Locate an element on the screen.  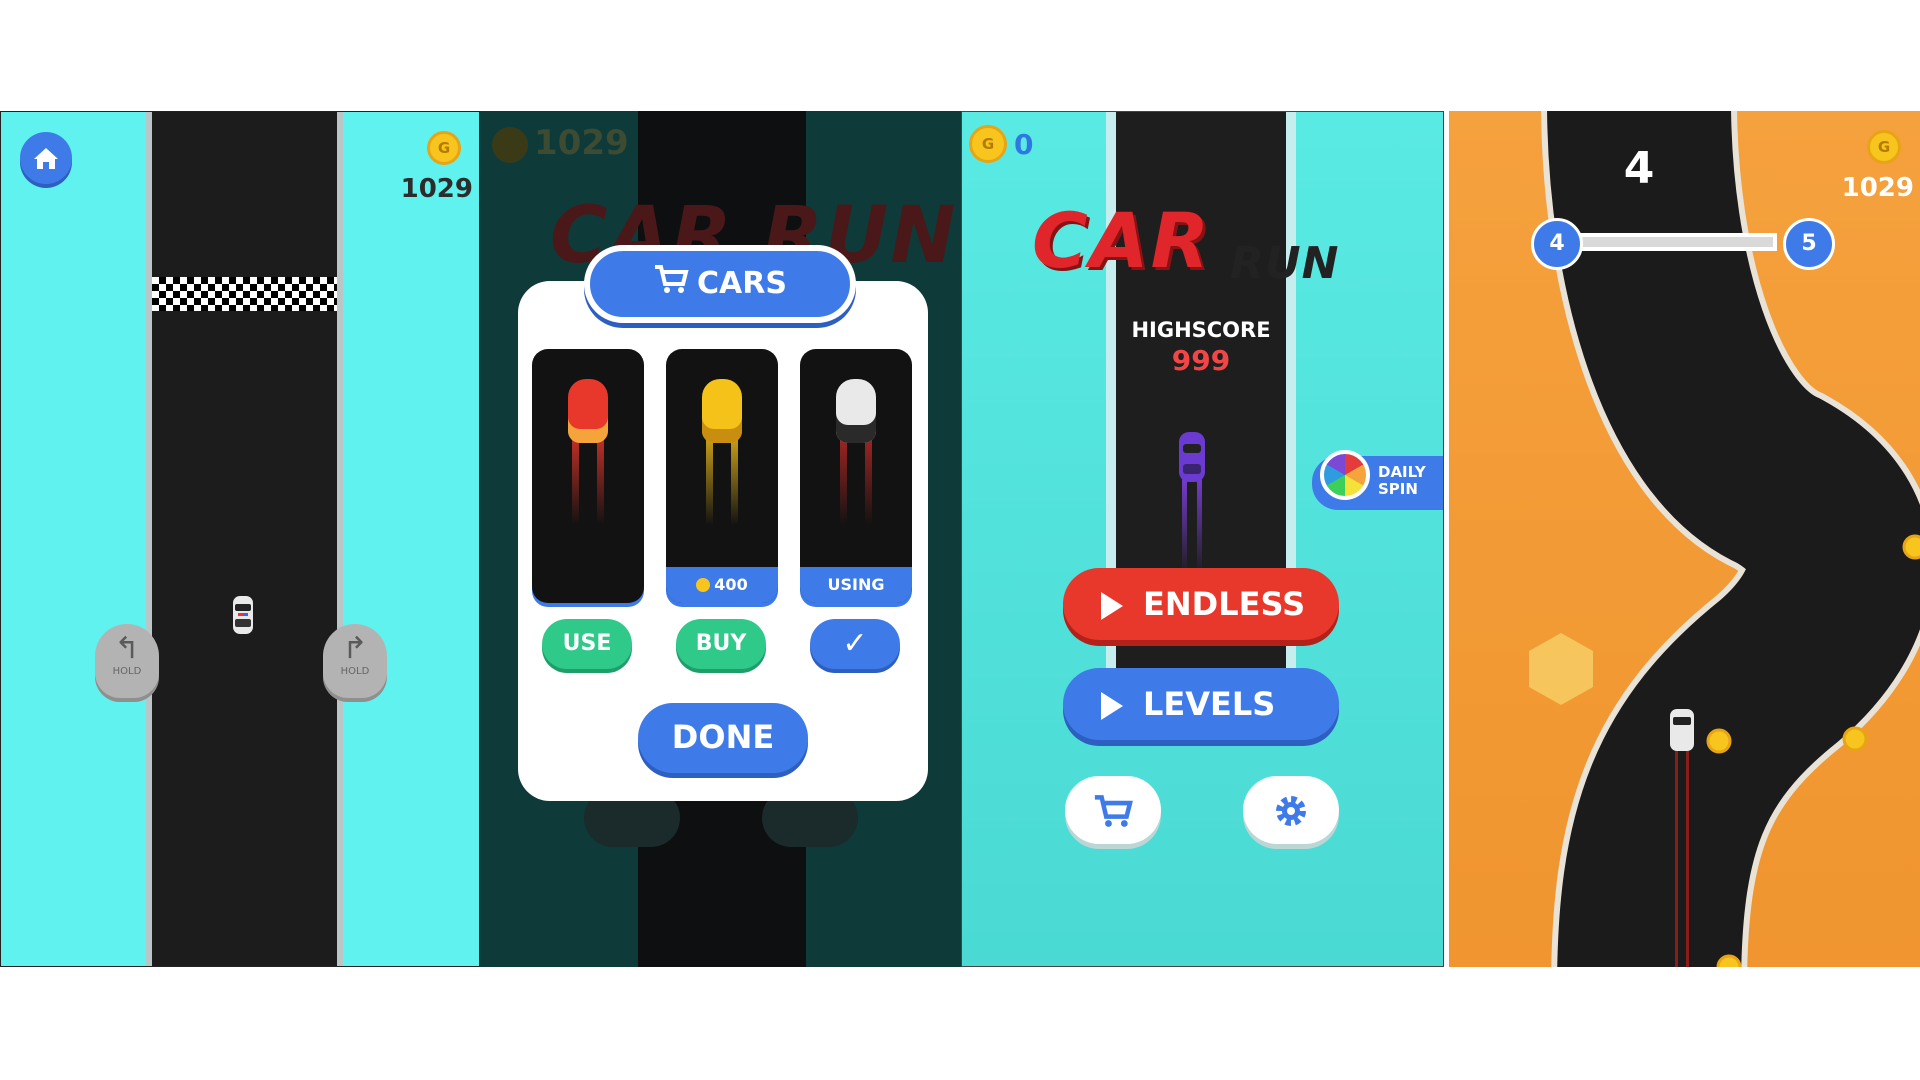
logo-car-text: CAR is located at coordinates (1122, 240).